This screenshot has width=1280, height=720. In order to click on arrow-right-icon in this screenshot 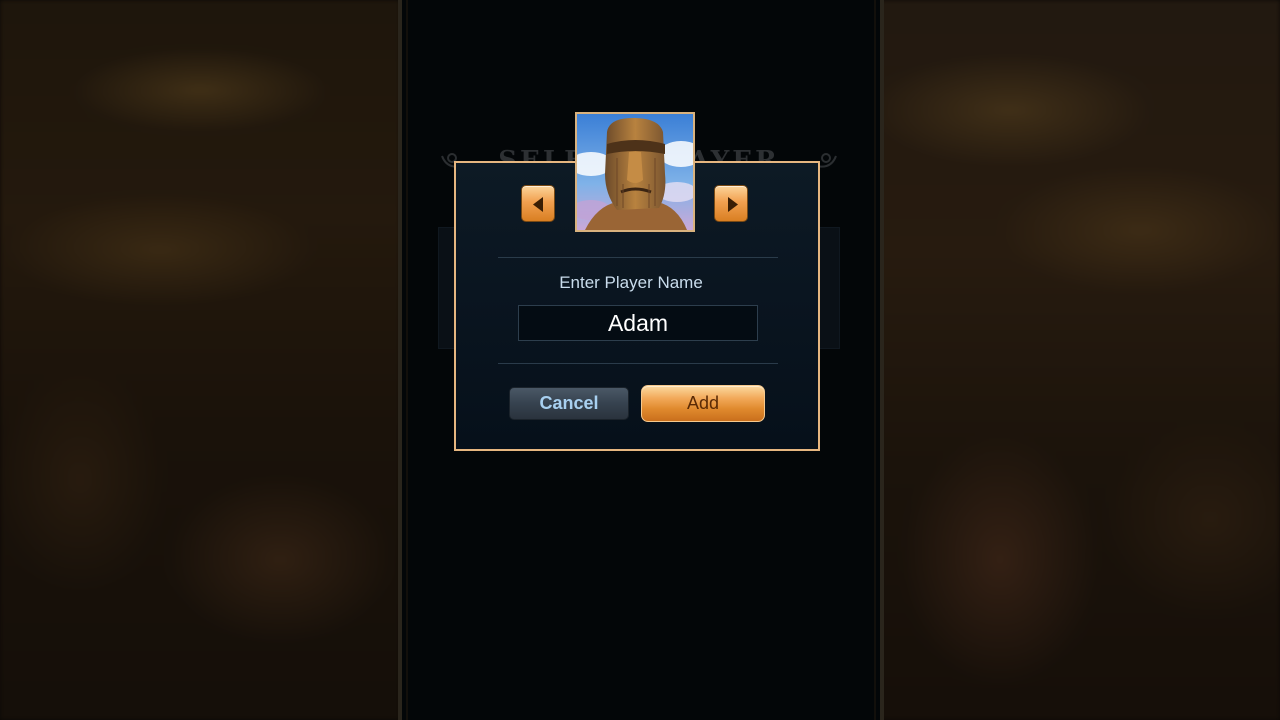, I will do `click(733, 204)`.